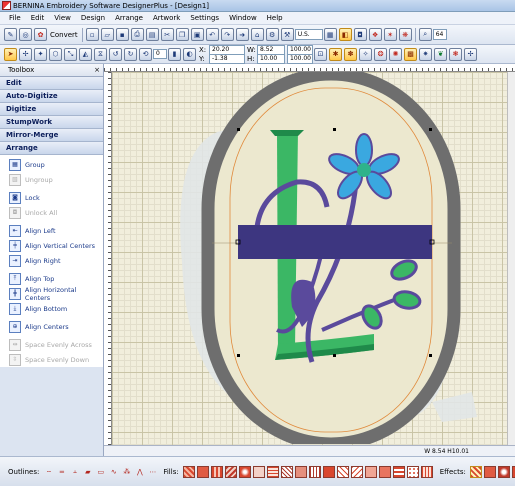 The width and height of the screenshot is (515, 486). What do you see at coordinates (204, 18) in the screenshot?
I see `menu-settings: Settings` at bounding box center [204, 18].